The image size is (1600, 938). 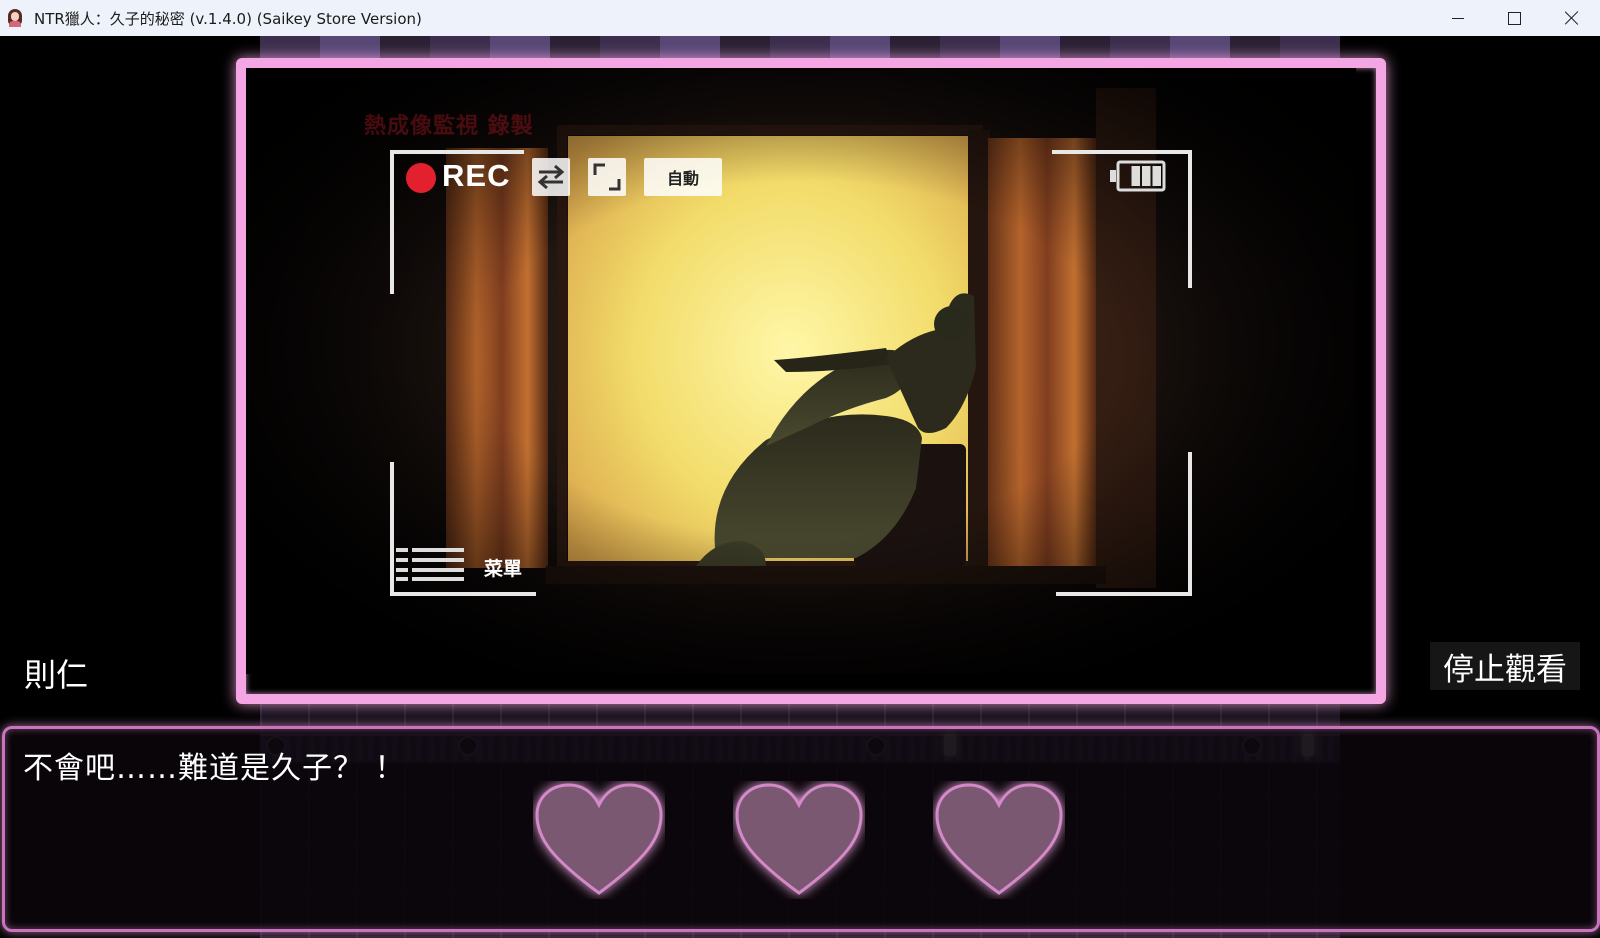 I want to click on menu-list-icon, so click(x=431, y=564).